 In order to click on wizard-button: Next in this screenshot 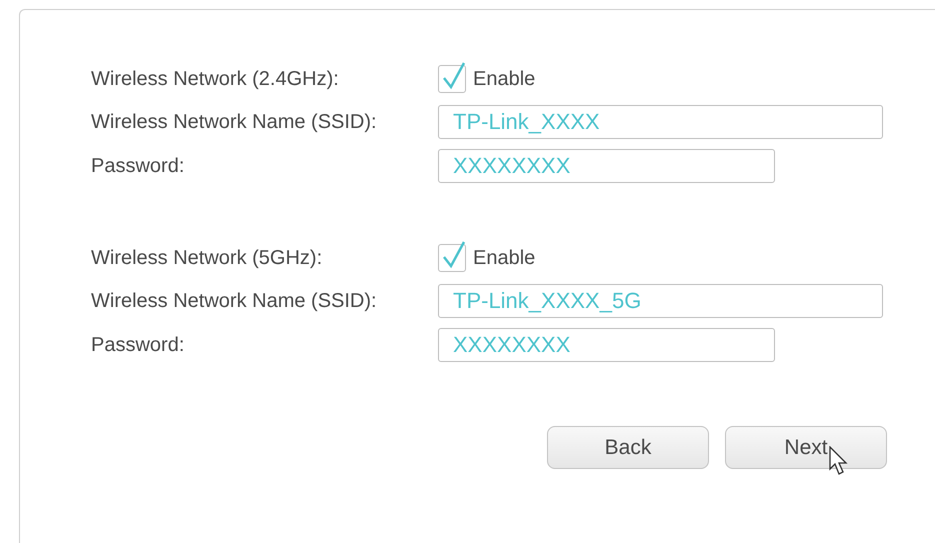, I will do `click(806, 447)`.